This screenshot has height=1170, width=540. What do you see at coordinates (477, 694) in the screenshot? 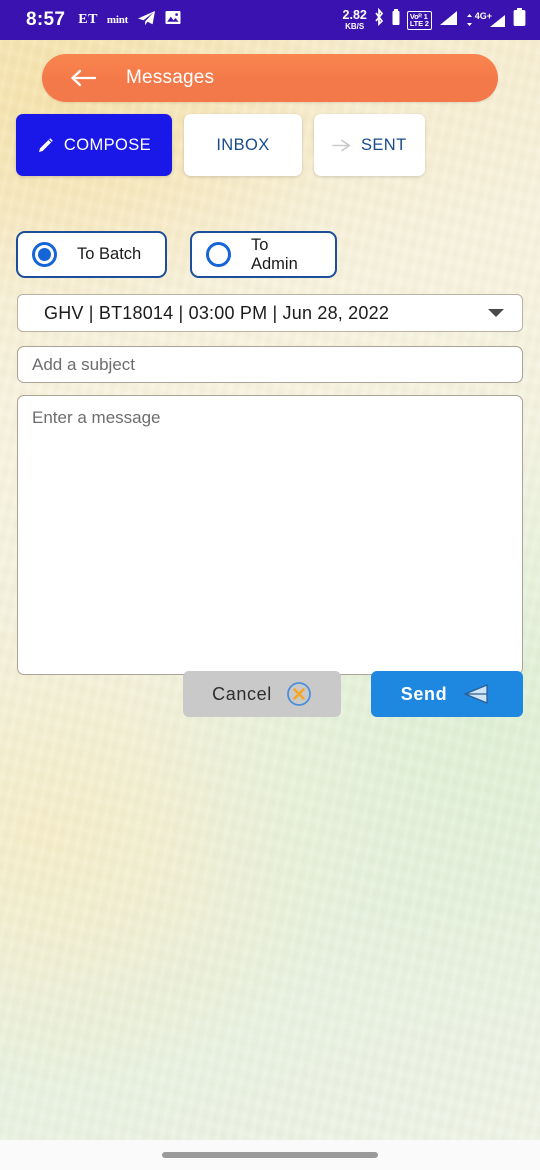
I see `paper-plane-icon` at bounding box center [477, 694].